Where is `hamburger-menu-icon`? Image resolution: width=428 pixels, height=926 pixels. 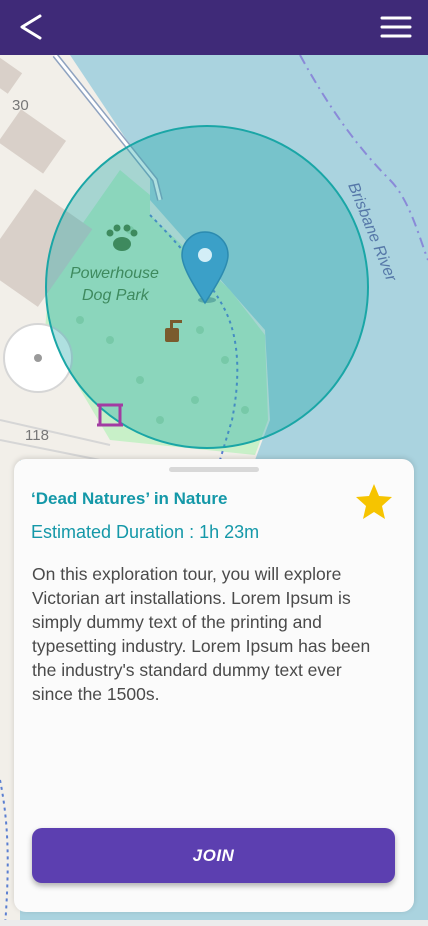
hamburger-menu-icon is located at coordinates (396, 27).